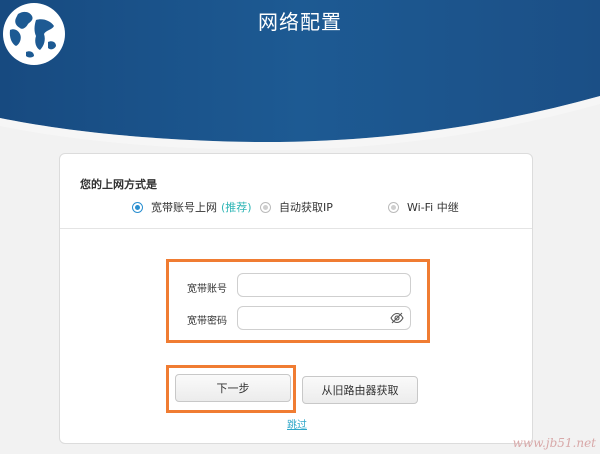 Image resolution: width=600 pixels, height=454 pixels. What do you see at coordinates (236, 207) in the screenshot?
I see `recommend-tag: (推荐)` at bounding box center [236, 207].